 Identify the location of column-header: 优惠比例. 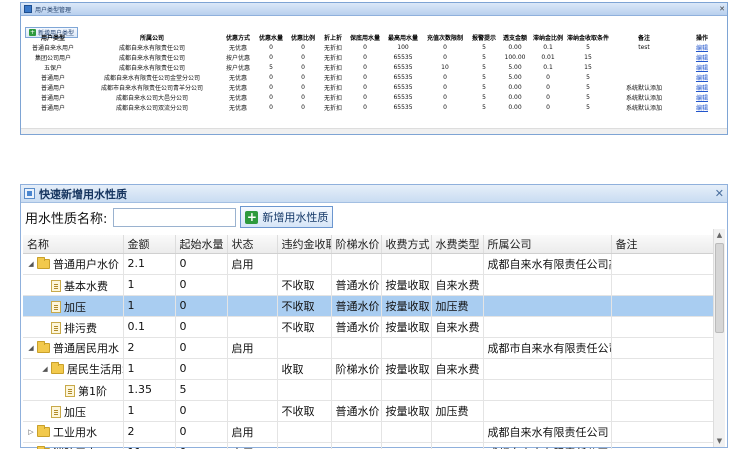
(303, 37).